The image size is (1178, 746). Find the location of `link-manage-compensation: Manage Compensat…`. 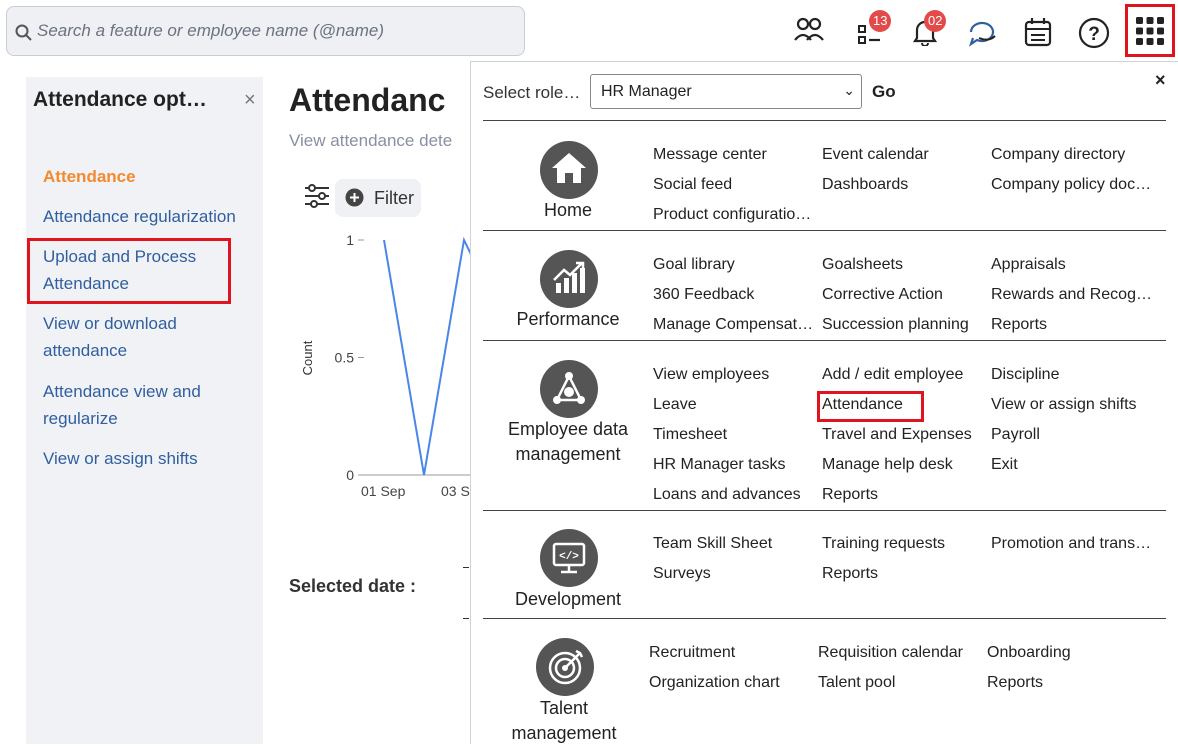

link-manage-compensation: Manage Compensat… is located at coordinates (737, 325).